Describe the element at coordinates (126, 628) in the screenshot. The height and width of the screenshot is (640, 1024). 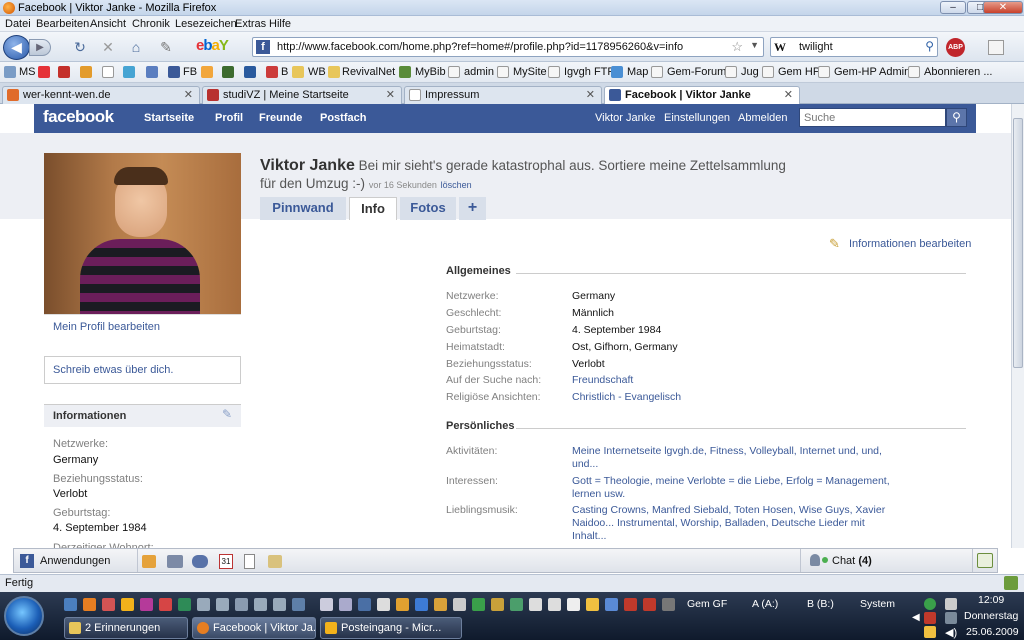
I see `taskbar-button-reminders: 2 Erinnerungen` at that location.